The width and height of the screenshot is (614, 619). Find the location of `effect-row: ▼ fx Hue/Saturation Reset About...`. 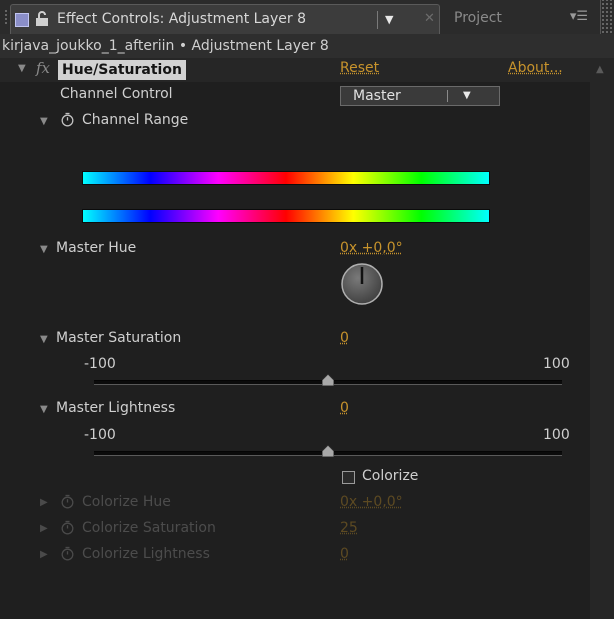

effect-row: ▼ fx Hue/Saturation Reset About... is located at coordinates (295, 70).